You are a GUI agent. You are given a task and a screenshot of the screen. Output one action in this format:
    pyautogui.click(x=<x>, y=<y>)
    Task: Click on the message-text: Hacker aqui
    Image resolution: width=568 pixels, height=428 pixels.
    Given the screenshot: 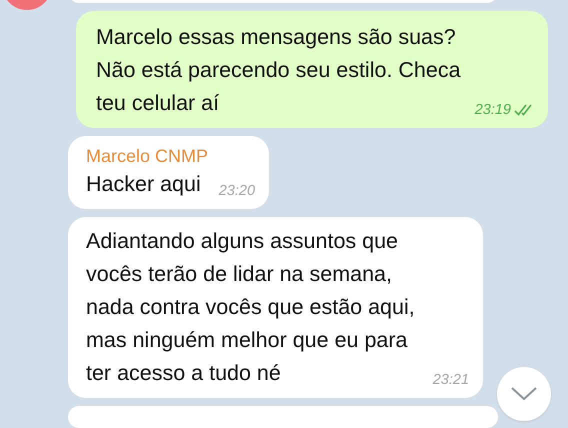 What is the action you would take?
    pyautogui.click(x=143, y=184)
    